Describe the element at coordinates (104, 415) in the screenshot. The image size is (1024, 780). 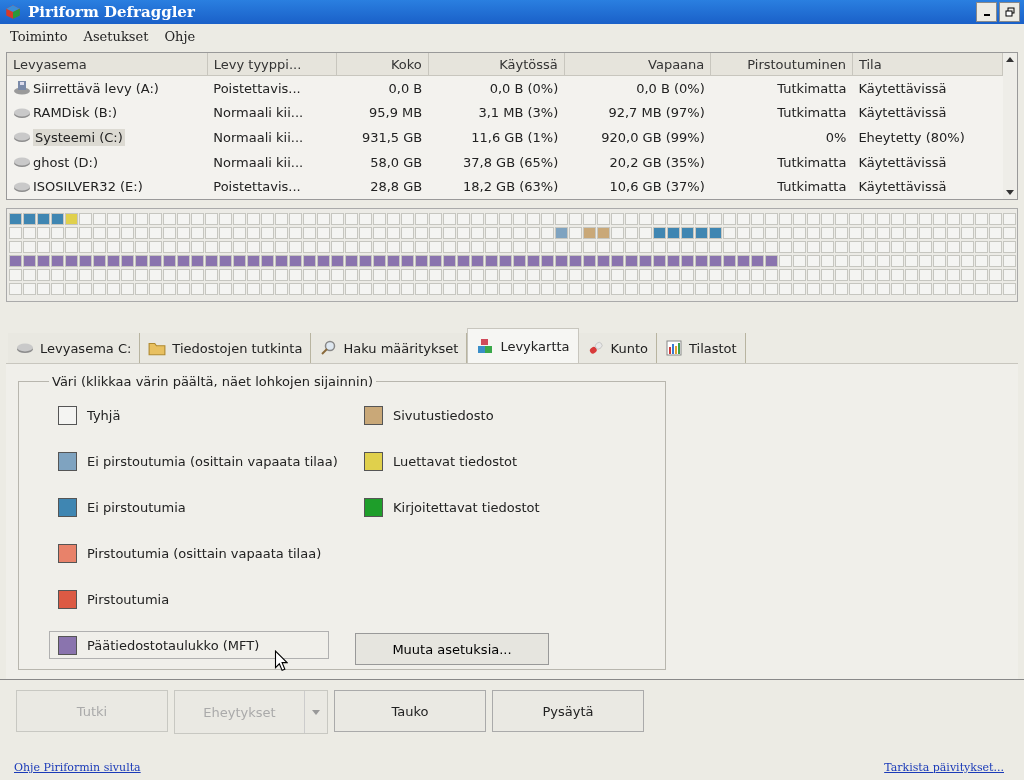
I see `legend-label: Tyhjä` at that location.